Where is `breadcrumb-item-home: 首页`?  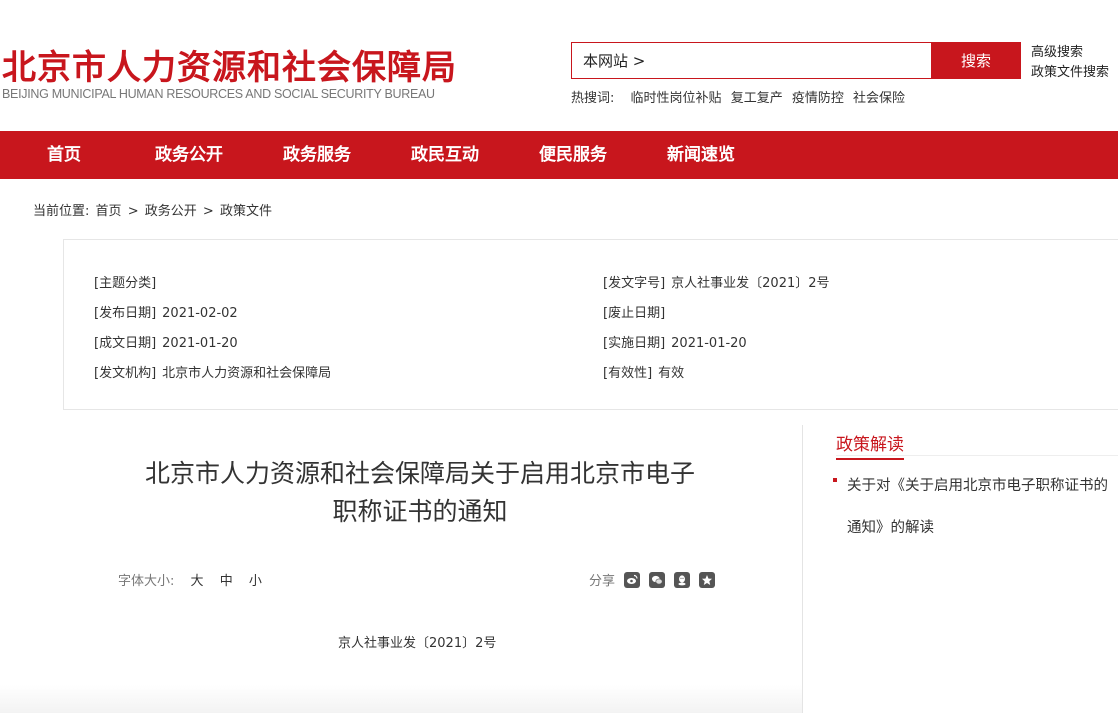 breadcrumb-item-home: 首页 is located at coordinates (109, 211).